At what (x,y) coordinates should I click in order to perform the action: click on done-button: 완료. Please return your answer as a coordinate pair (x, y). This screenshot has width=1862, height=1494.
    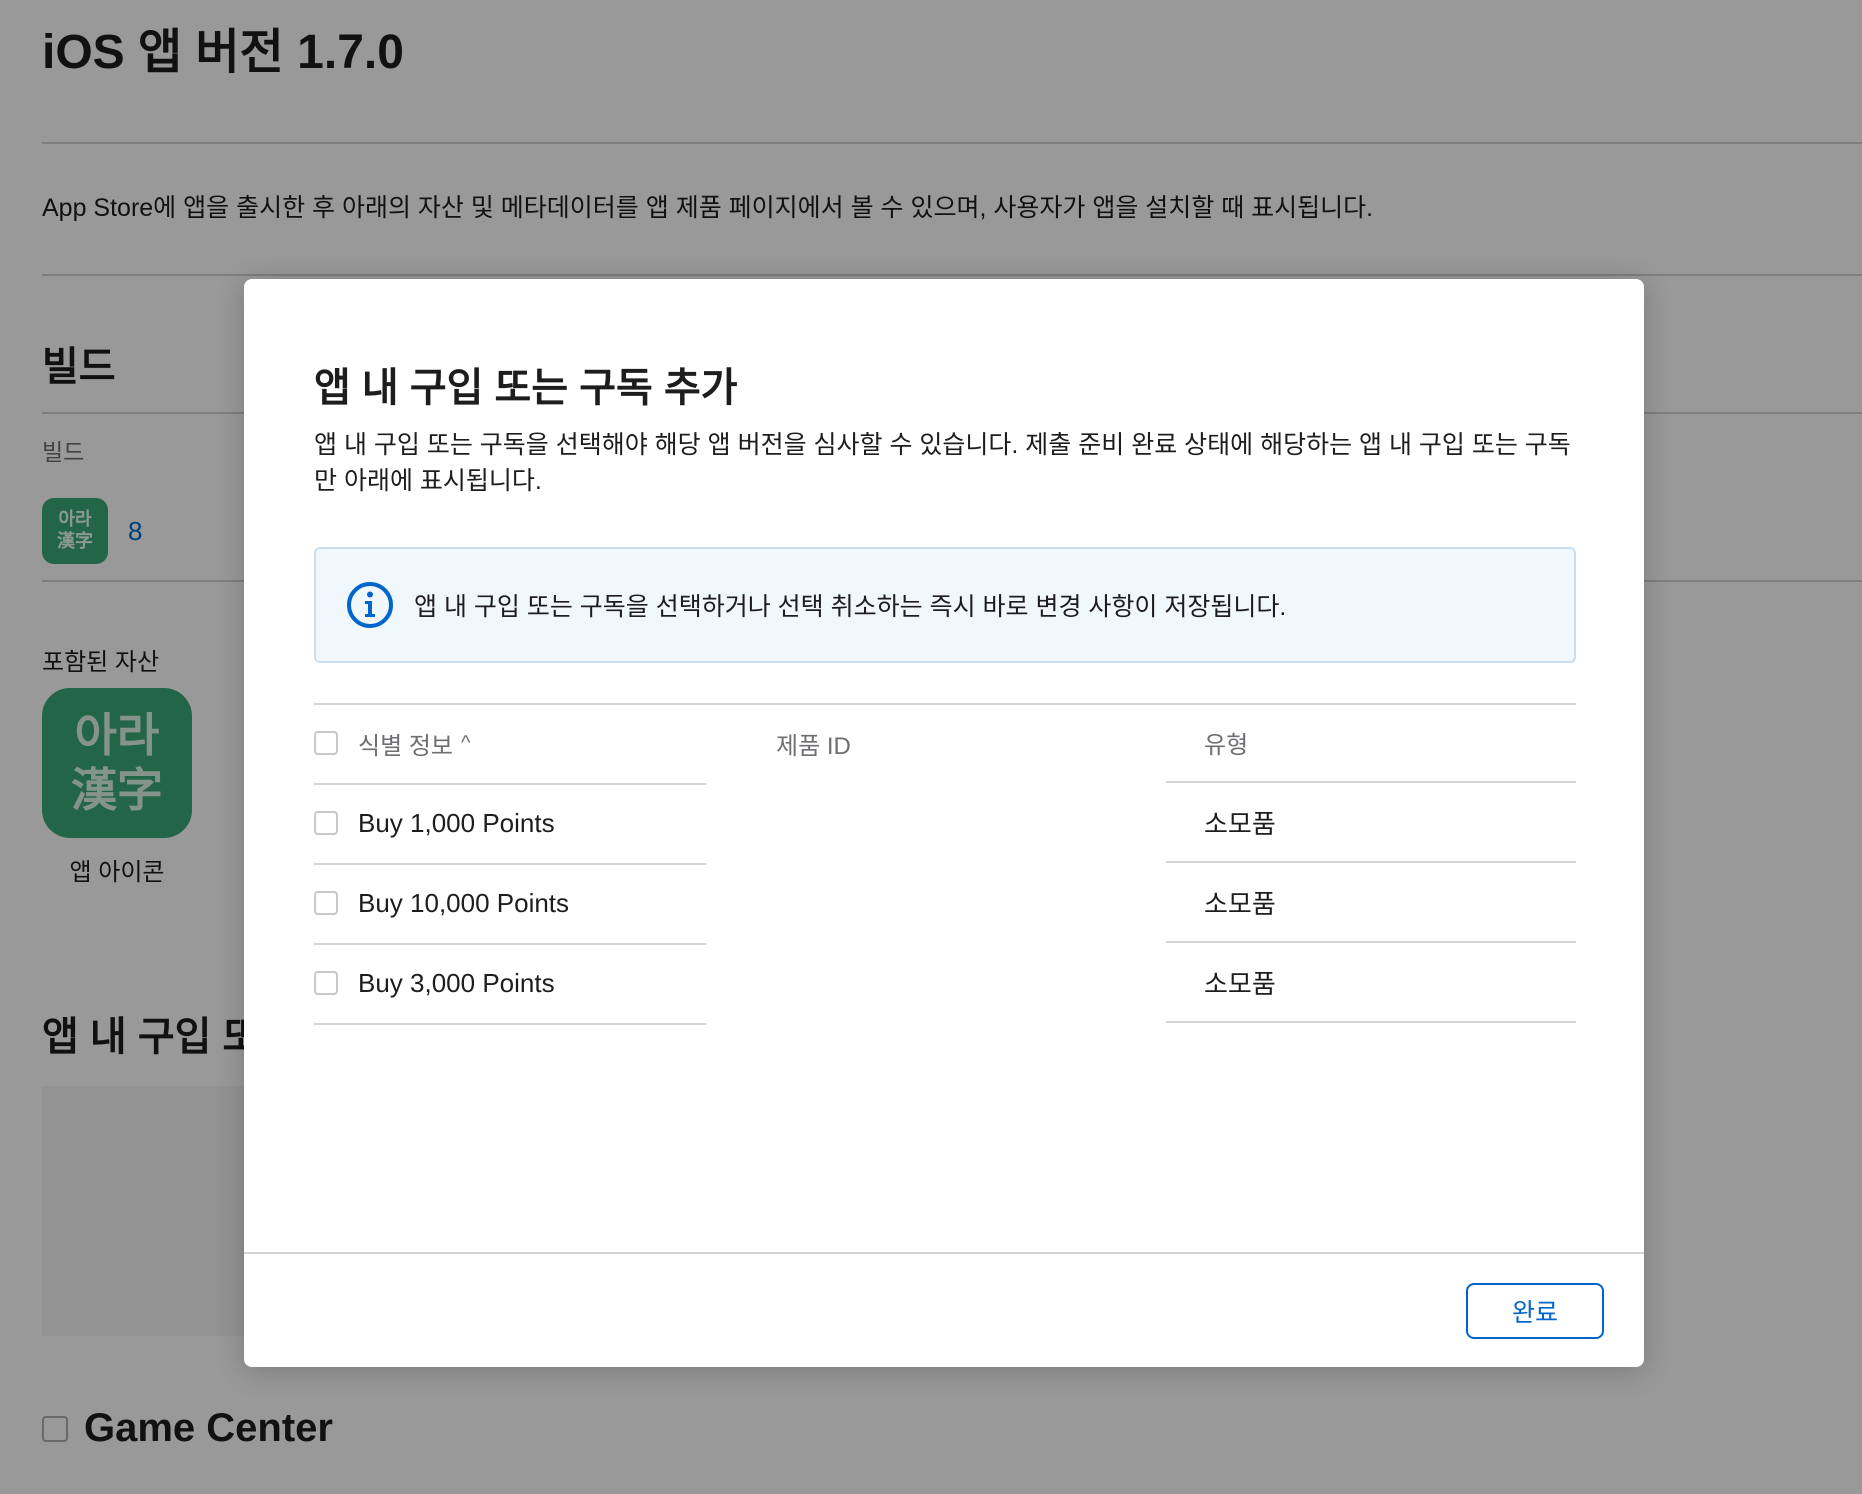
    Looking at the image, I should click on (1535, 1311).